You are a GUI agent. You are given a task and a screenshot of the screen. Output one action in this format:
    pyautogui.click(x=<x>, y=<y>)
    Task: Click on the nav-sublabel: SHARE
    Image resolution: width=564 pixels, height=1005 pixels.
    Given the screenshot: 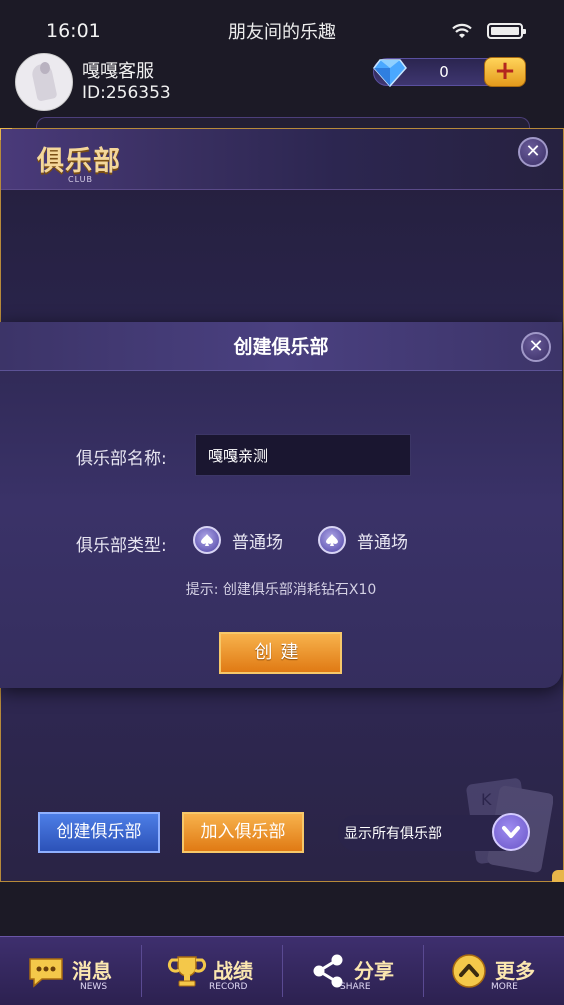 What is the action you would take?
    pyautogui.click(x=355, y=987)
    